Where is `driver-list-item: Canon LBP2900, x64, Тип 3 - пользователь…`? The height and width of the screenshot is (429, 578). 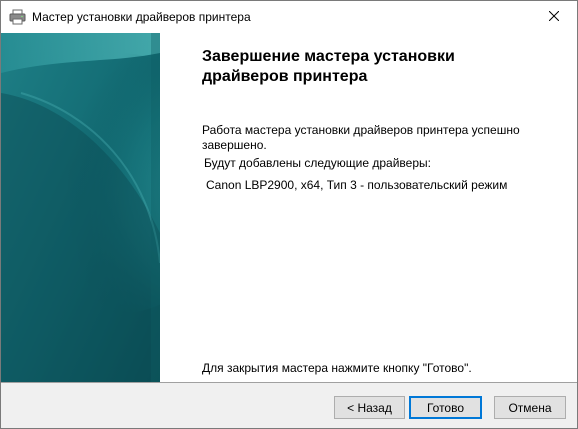 driver-list-item: Canon LBP2900, x64, Тип 3 - пользователь… is located at coordinates (357, 185).